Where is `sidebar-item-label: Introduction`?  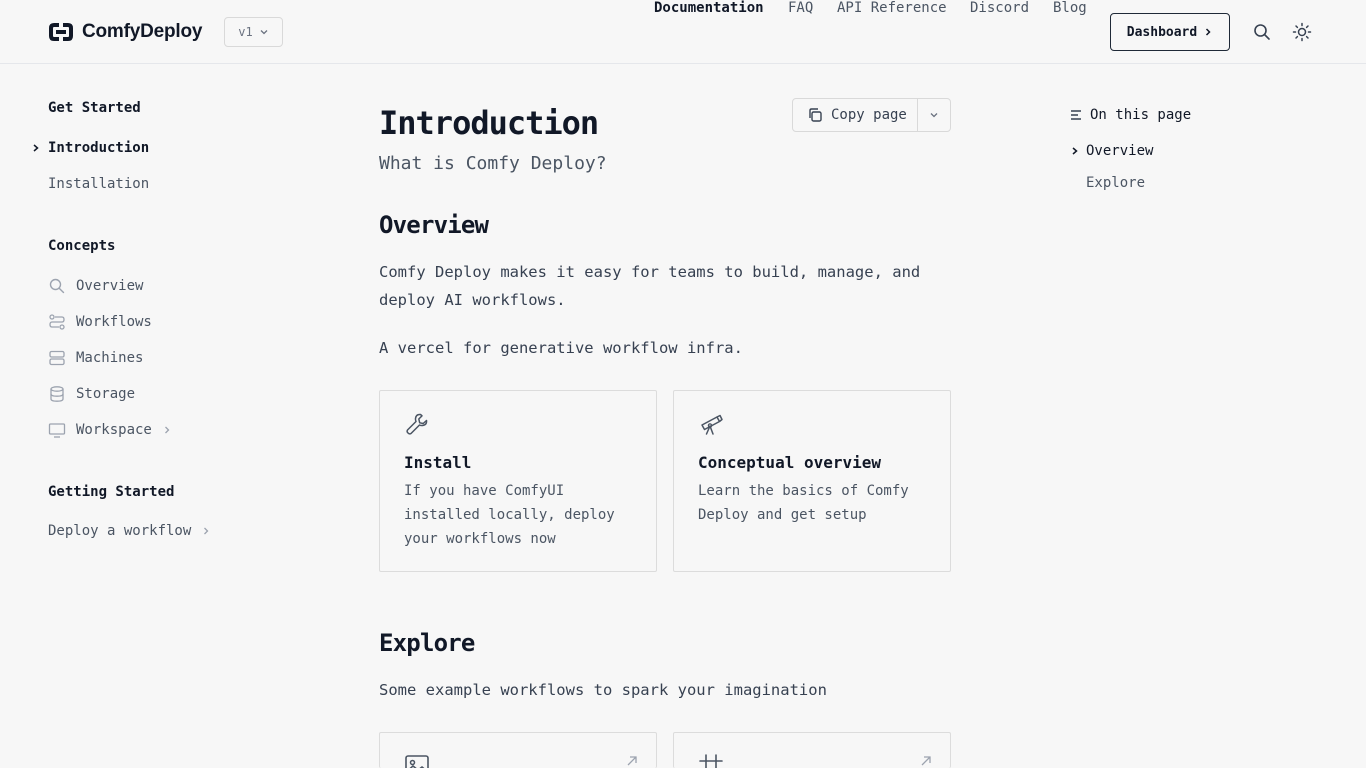
sidebar-item-label: Introduction is located at coordinates (99, 148).